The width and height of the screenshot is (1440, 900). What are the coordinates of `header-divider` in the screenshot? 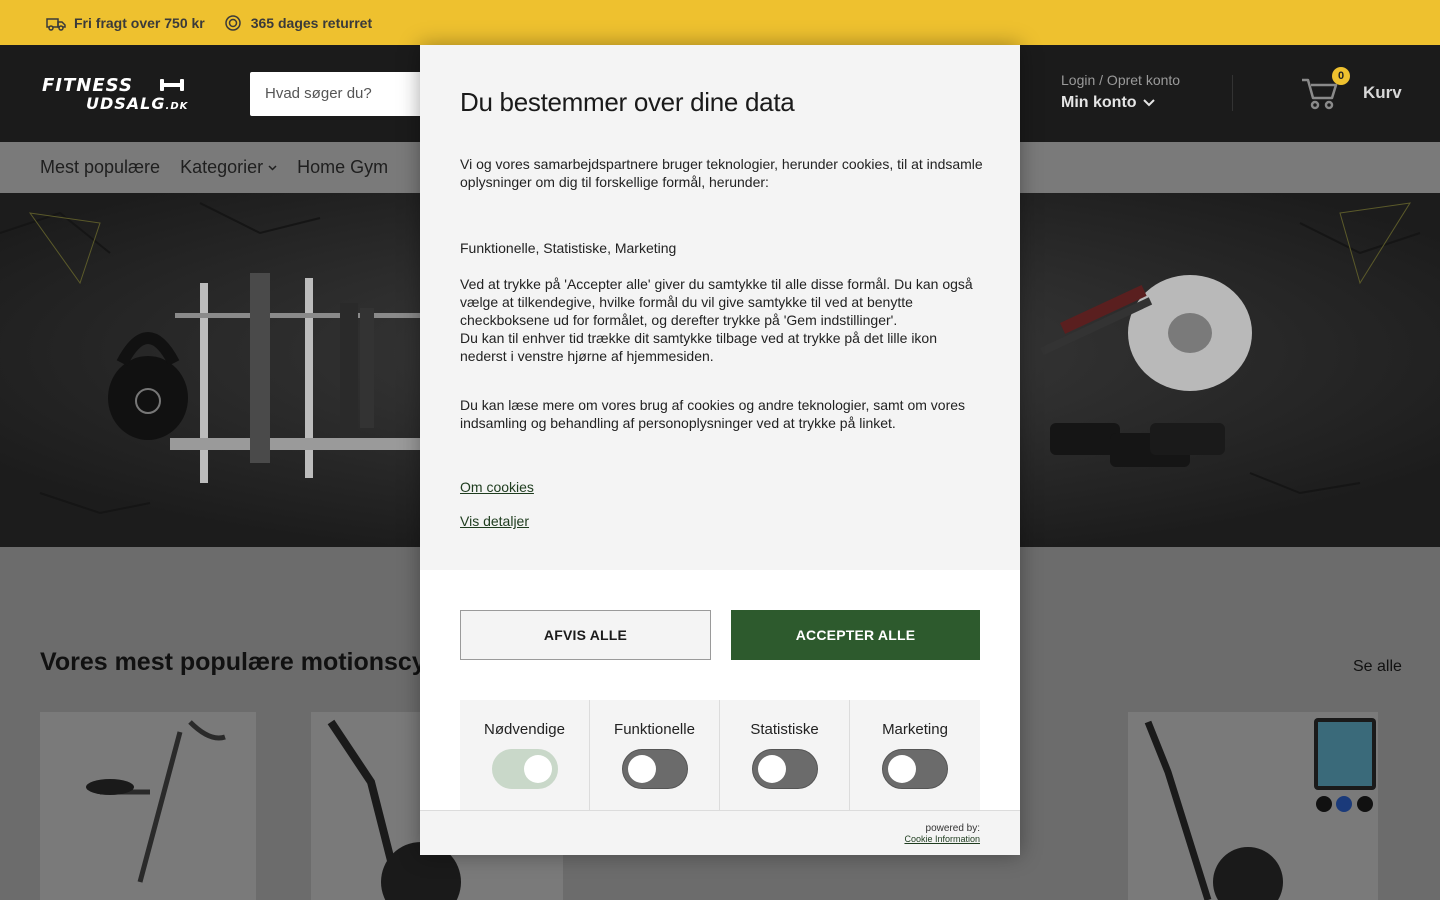 It's located at (1232, 93).